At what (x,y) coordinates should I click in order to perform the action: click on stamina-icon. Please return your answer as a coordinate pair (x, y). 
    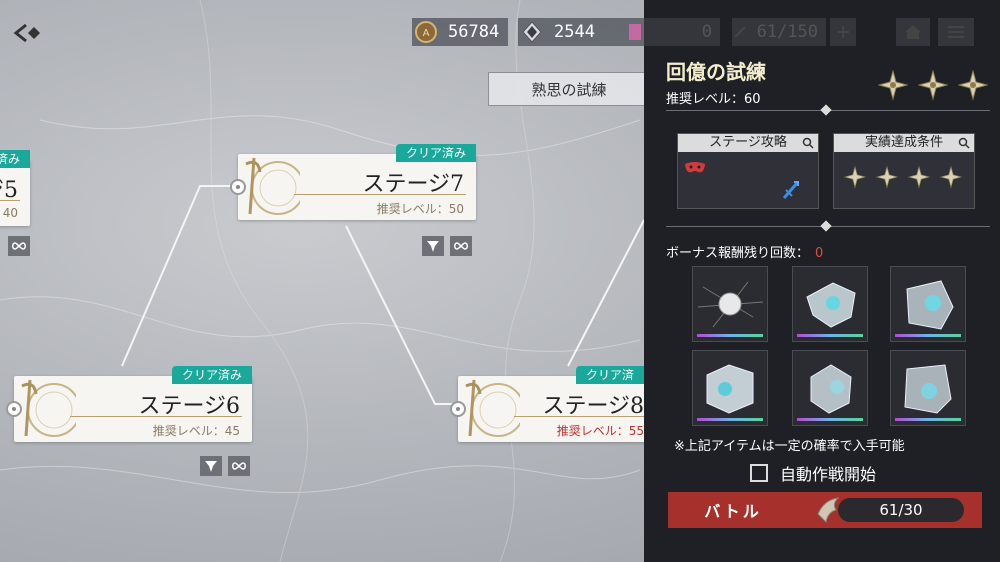
    Looking at the image, I should click on (740, 32).